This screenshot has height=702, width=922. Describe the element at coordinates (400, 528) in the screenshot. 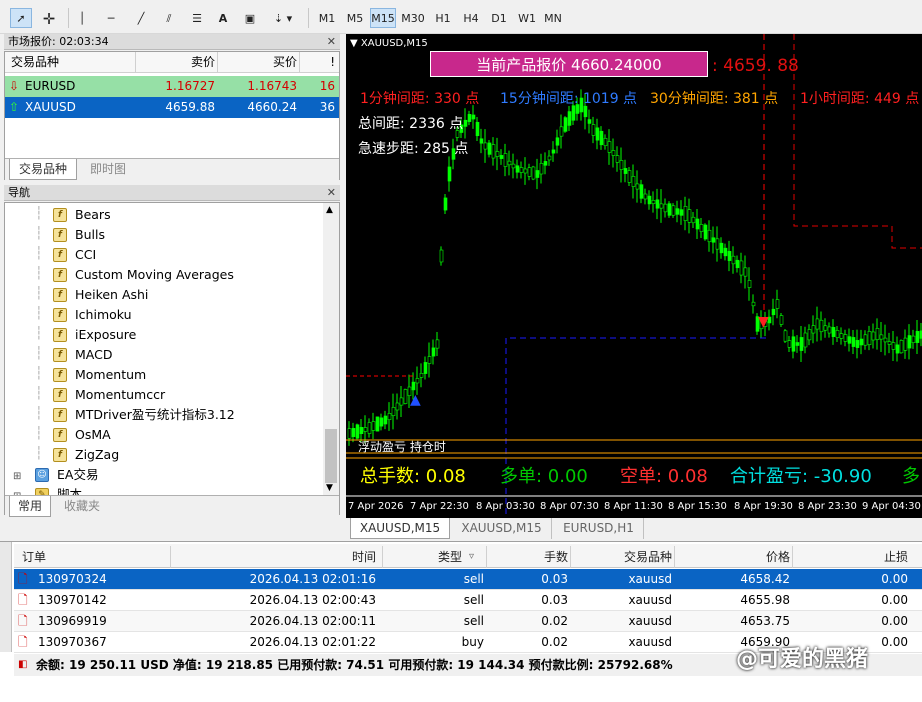

I see `chart-tab-1: XAUUSD,M15` at that location.